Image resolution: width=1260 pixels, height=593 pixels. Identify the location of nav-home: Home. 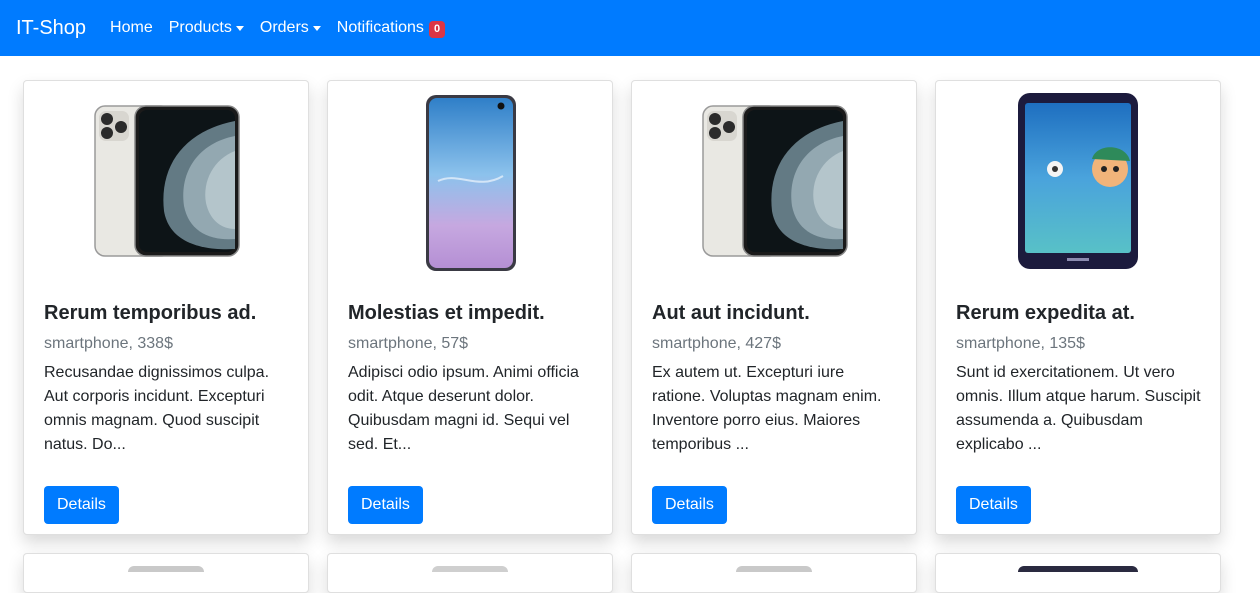
(131, 28).